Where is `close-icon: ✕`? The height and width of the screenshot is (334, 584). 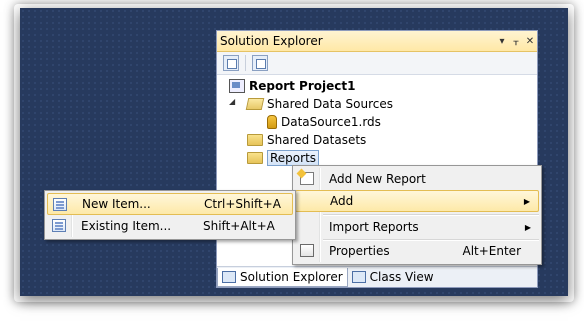 close-icon: ✕ is located at coordinates (530, 41).